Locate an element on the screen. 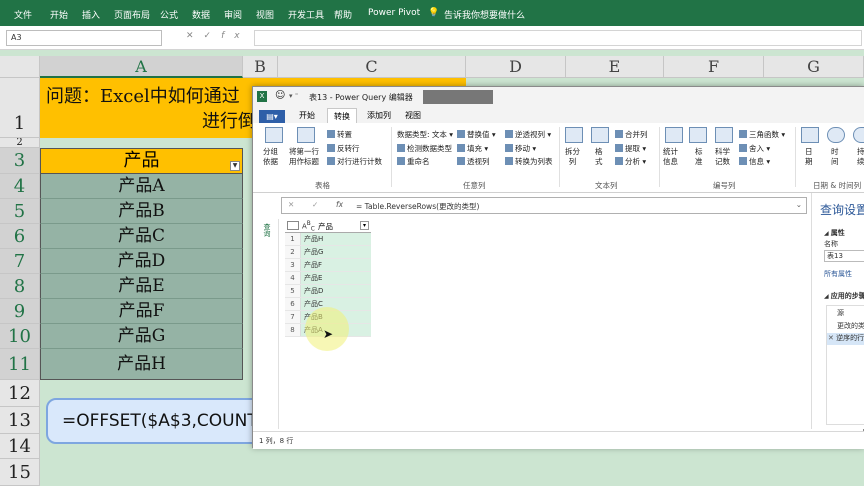  formula-expand-icon: ⌄ is located at coordinates (799, 204).